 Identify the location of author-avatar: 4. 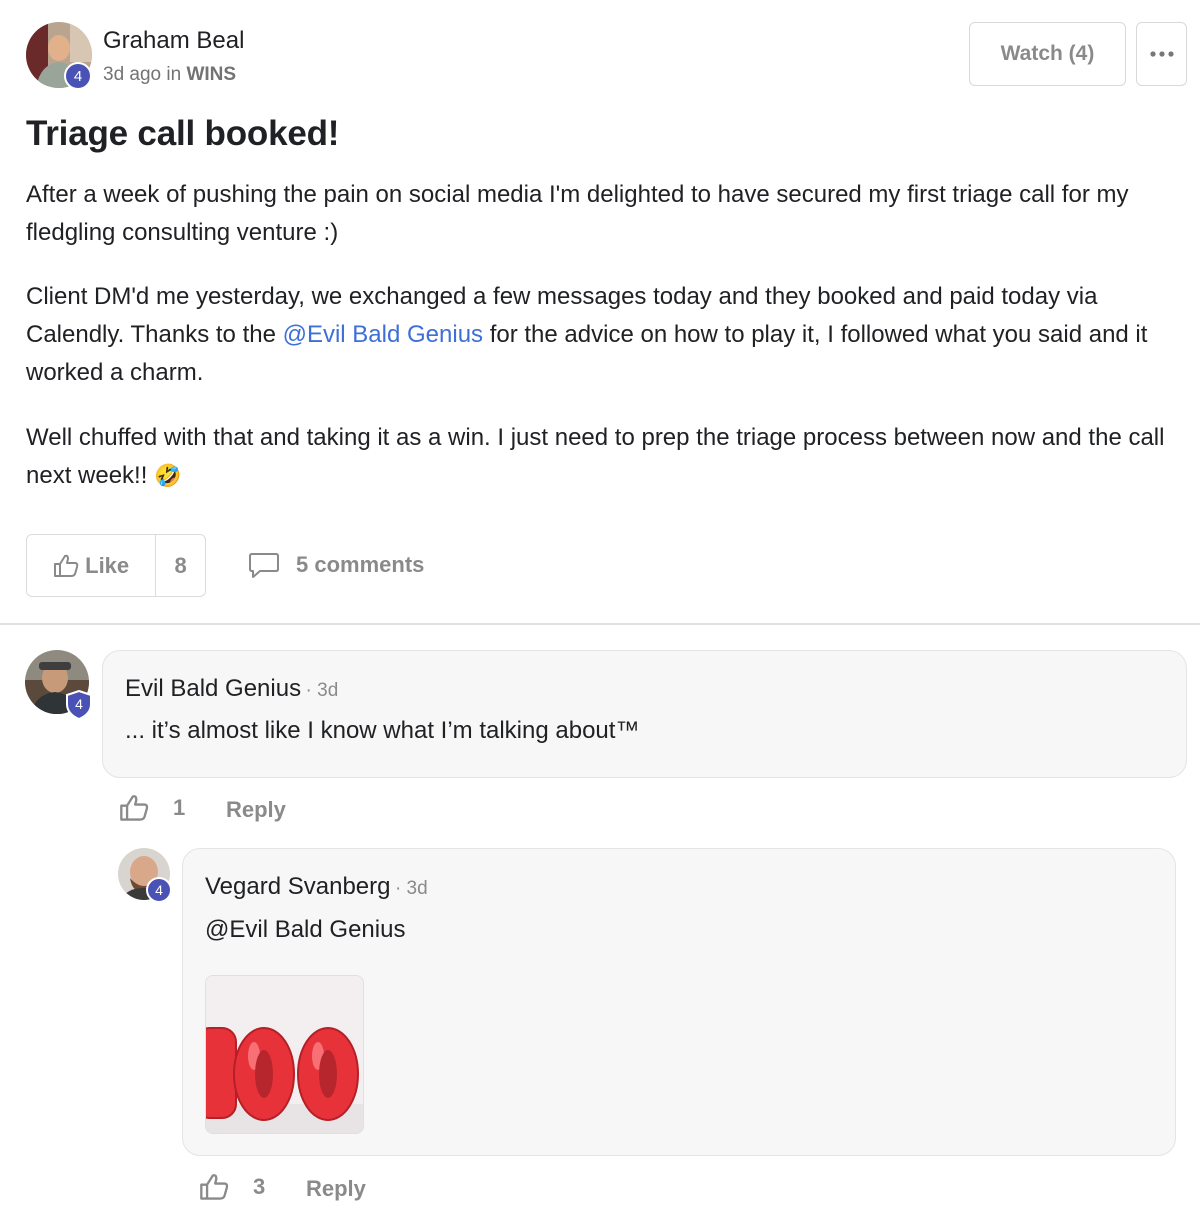
(59, 56).